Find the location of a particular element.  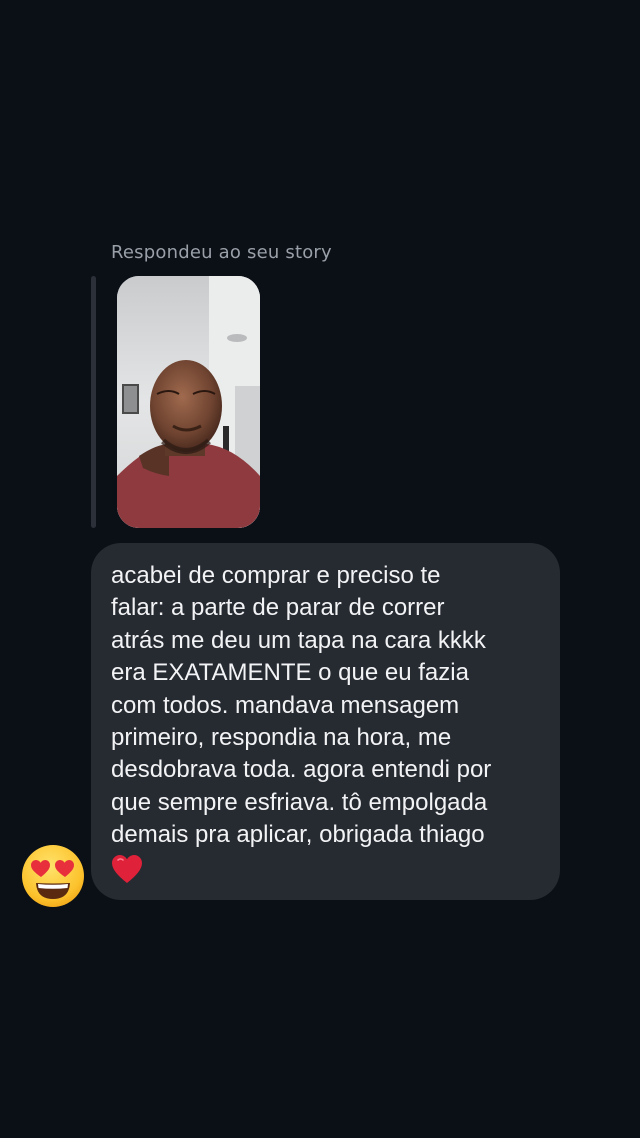

story-reply-label: Respondeu ao seu story is located at coordinates (221, 252).